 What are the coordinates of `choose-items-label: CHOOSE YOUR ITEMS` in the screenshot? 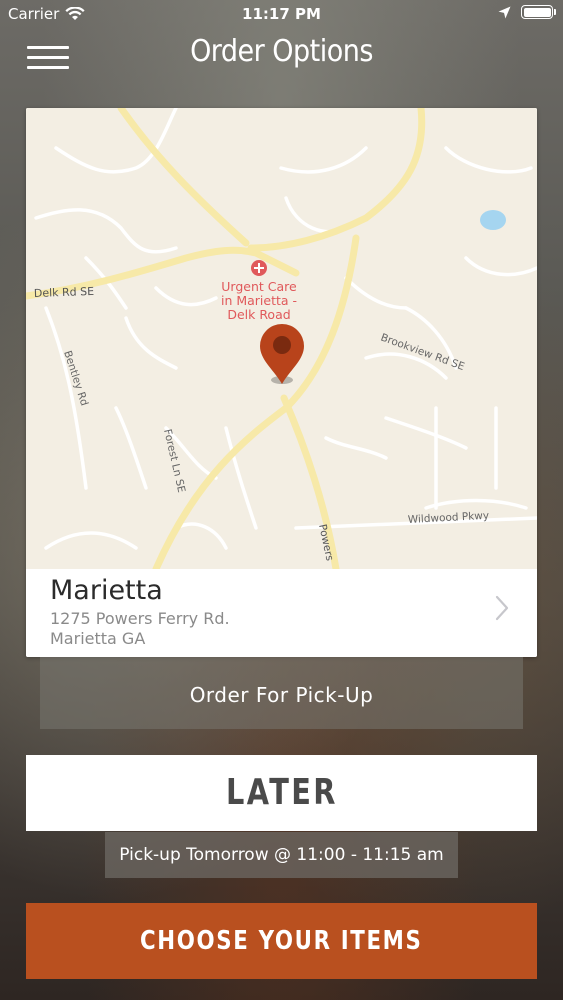 It's located at (281, 941).